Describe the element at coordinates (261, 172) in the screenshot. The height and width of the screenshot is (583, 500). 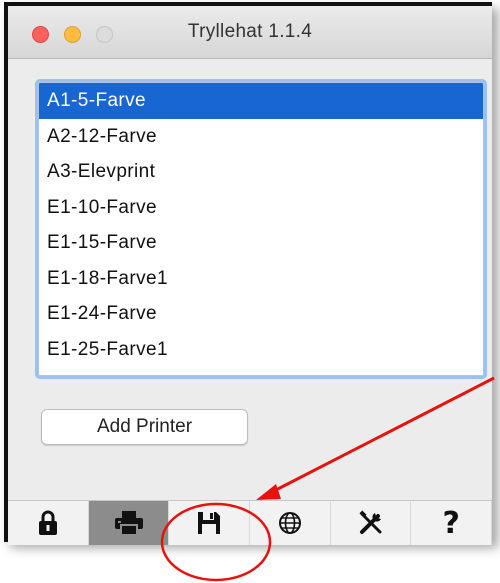
I see `printer-list-item: A3-Elevprint` at that location.